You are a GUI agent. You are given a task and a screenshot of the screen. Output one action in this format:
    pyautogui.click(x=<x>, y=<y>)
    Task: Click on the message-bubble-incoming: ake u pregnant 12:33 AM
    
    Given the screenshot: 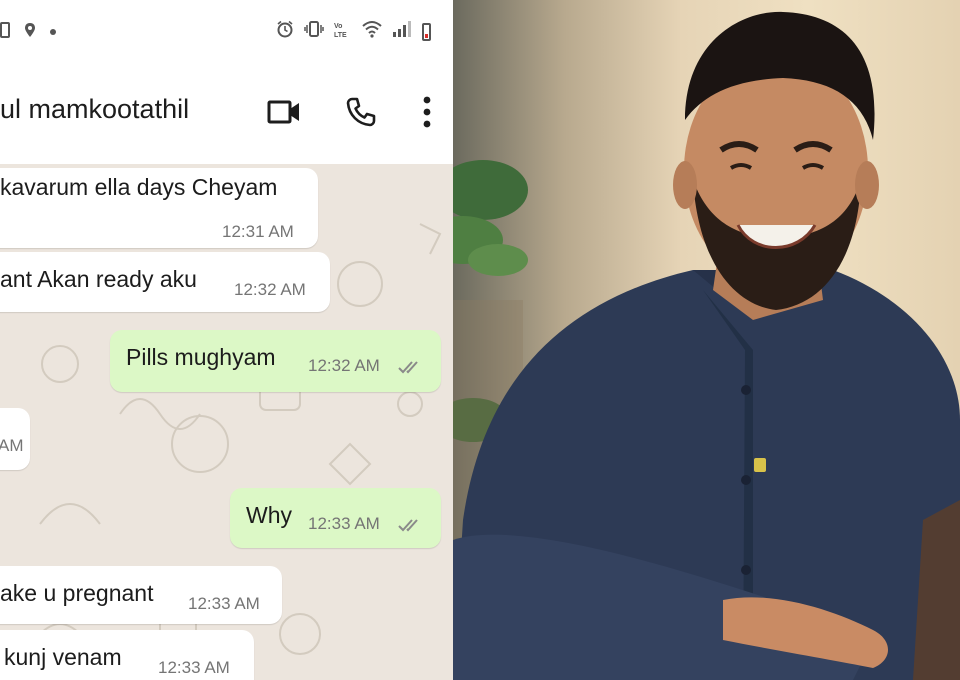 What is the action you would take?
    pyautogui.click(x=141, y=595)
    